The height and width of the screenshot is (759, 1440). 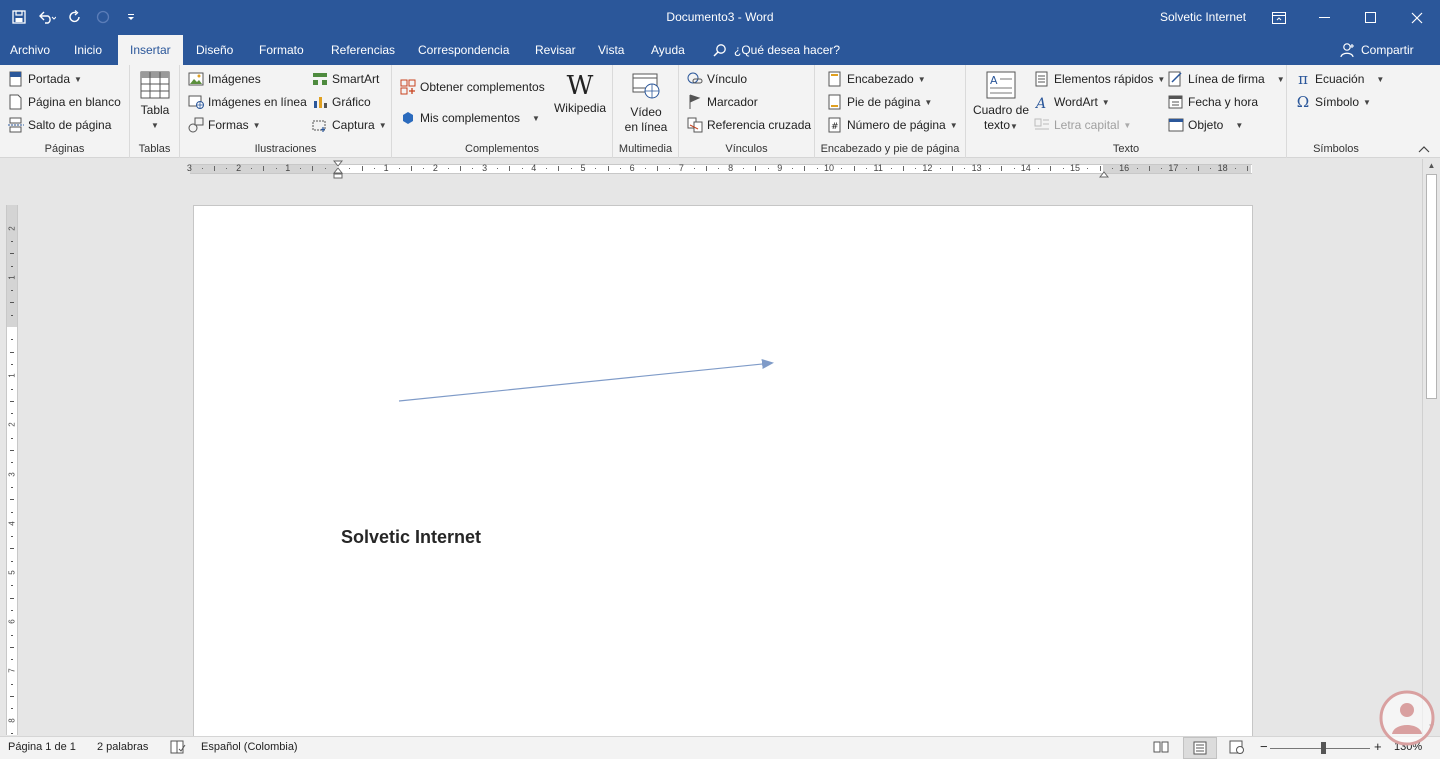 What do you see at coordinates (349, 125) in the screenshot?
I see `captura-button: Captura ▼` at bounding box center [349, 125].